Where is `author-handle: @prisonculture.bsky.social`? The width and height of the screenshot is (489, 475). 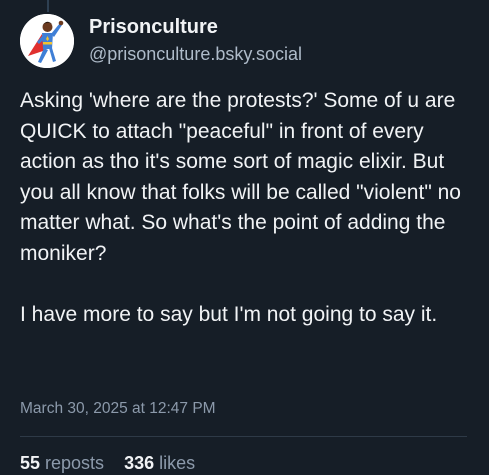
author-handle: @prisonculture.bsky.social is located at coordinates (195, 54).